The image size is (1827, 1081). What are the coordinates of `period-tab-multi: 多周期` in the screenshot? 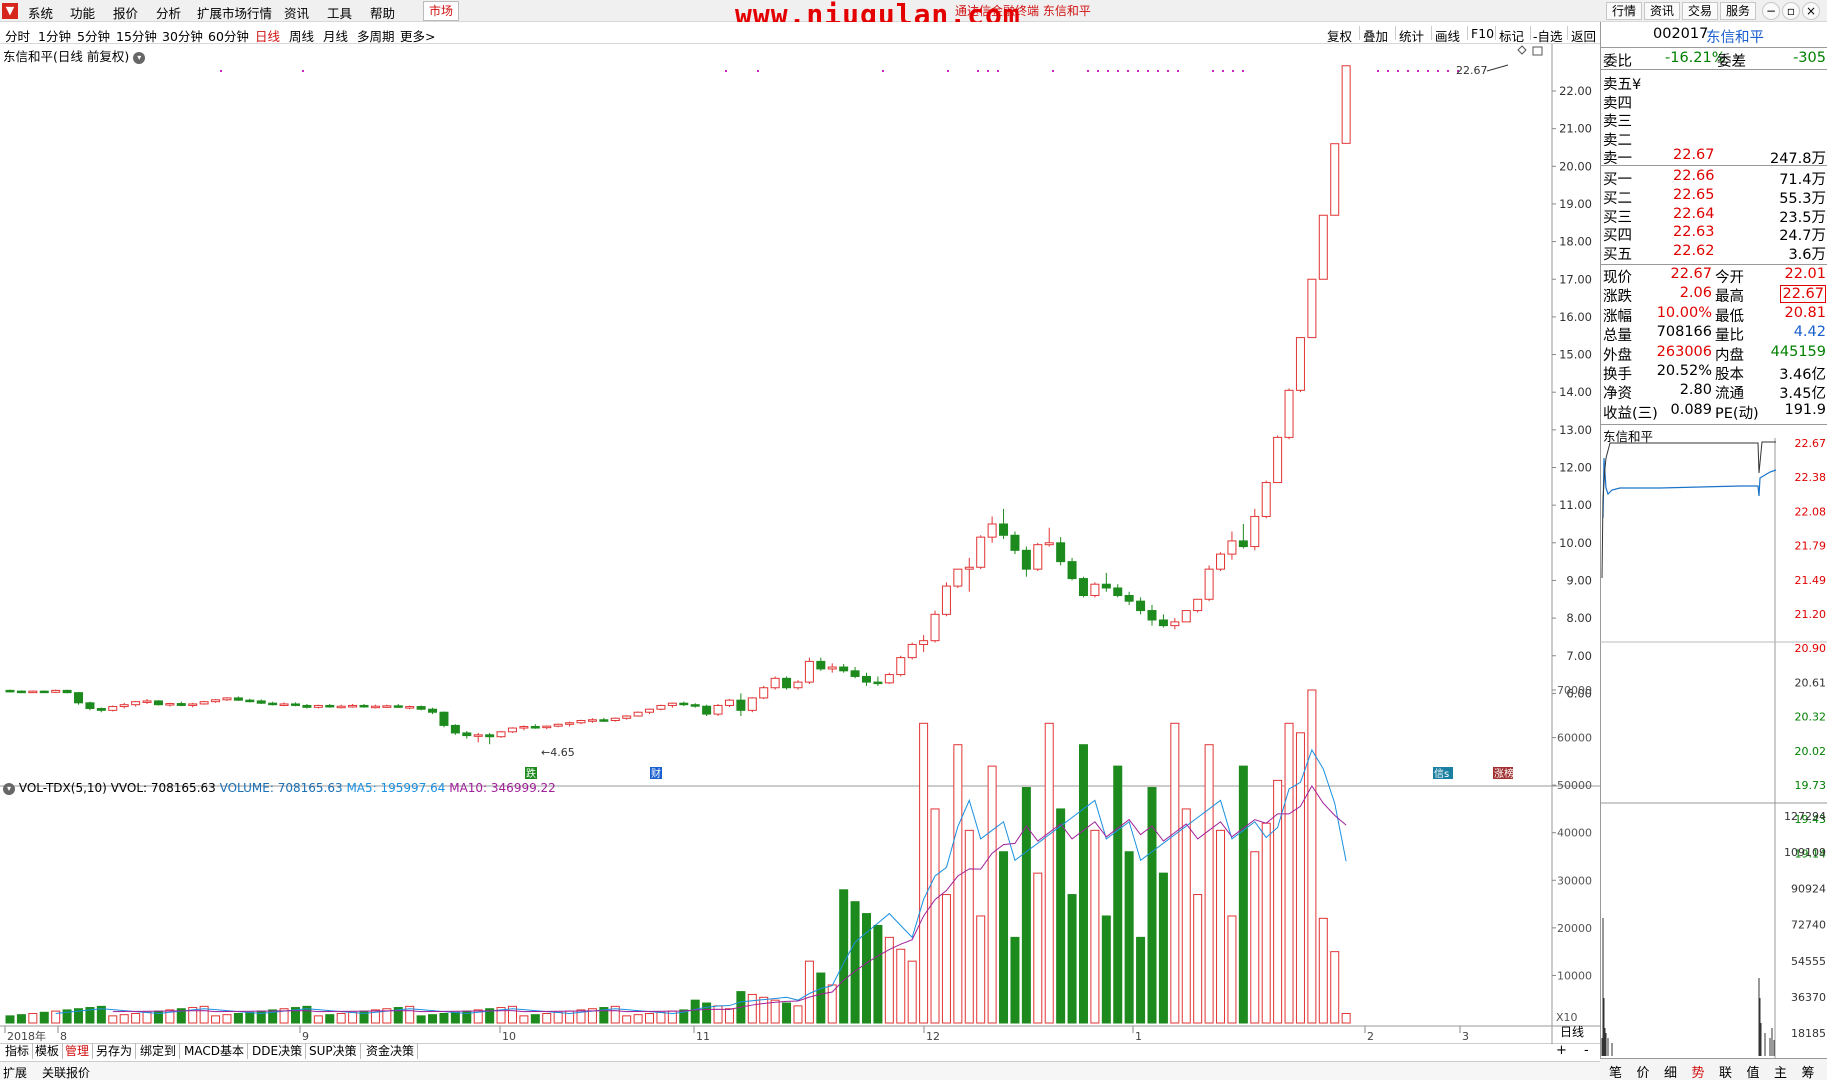 It's located at (376, 35).